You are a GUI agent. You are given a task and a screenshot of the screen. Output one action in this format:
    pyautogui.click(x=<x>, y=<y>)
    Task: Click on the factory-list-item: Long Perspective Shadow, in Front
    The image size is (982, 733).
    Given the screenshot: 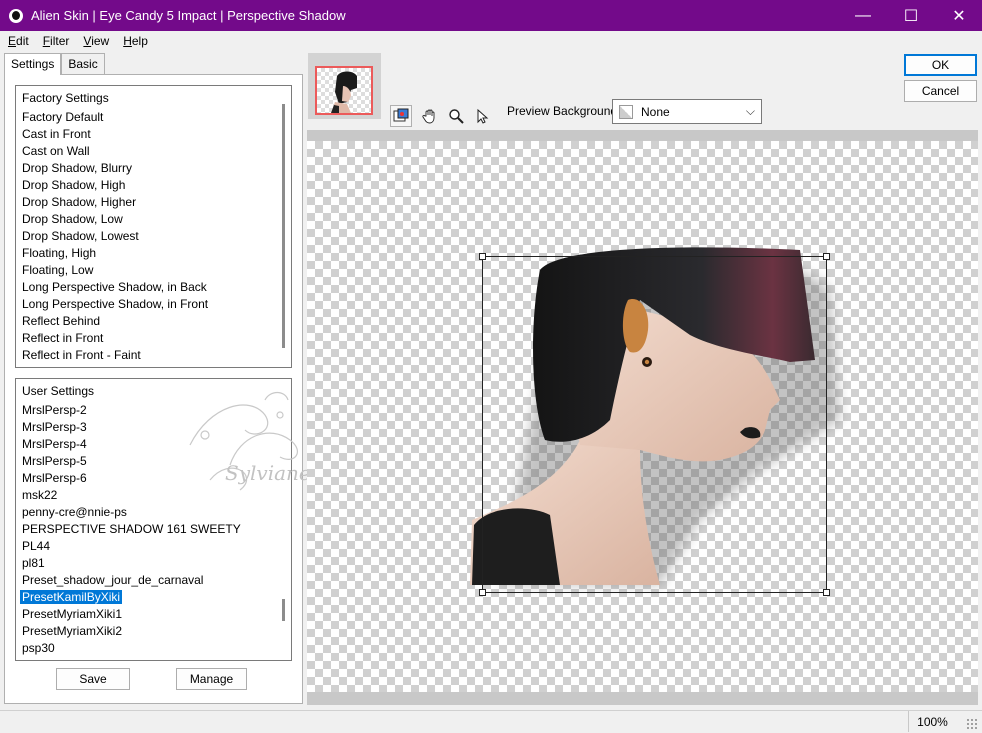 What is the action you would take?
    pyautogui.click(x=153, y=304)
    